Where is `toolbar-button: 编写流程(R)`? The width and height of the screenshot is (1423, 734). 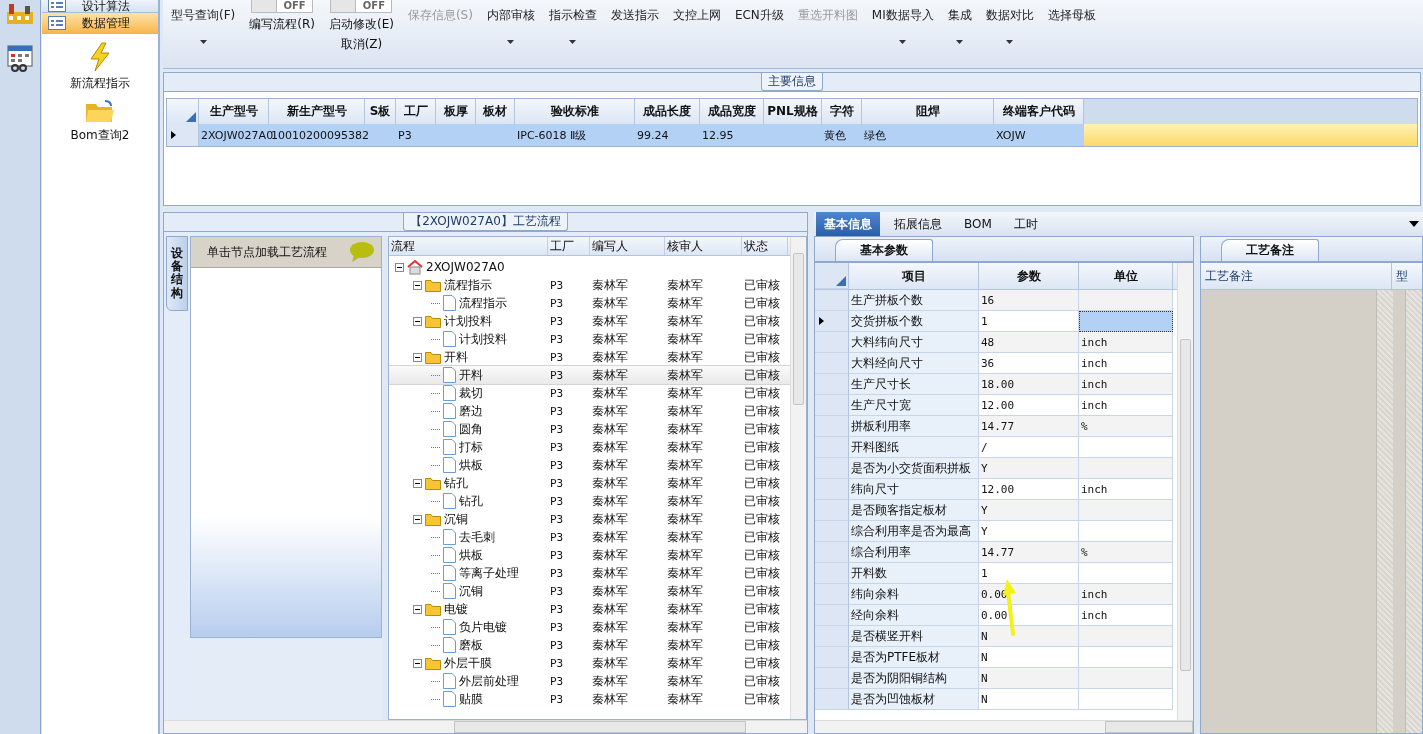
toolbar-button: 编写流程(R) is located at coordinates (282, 24).